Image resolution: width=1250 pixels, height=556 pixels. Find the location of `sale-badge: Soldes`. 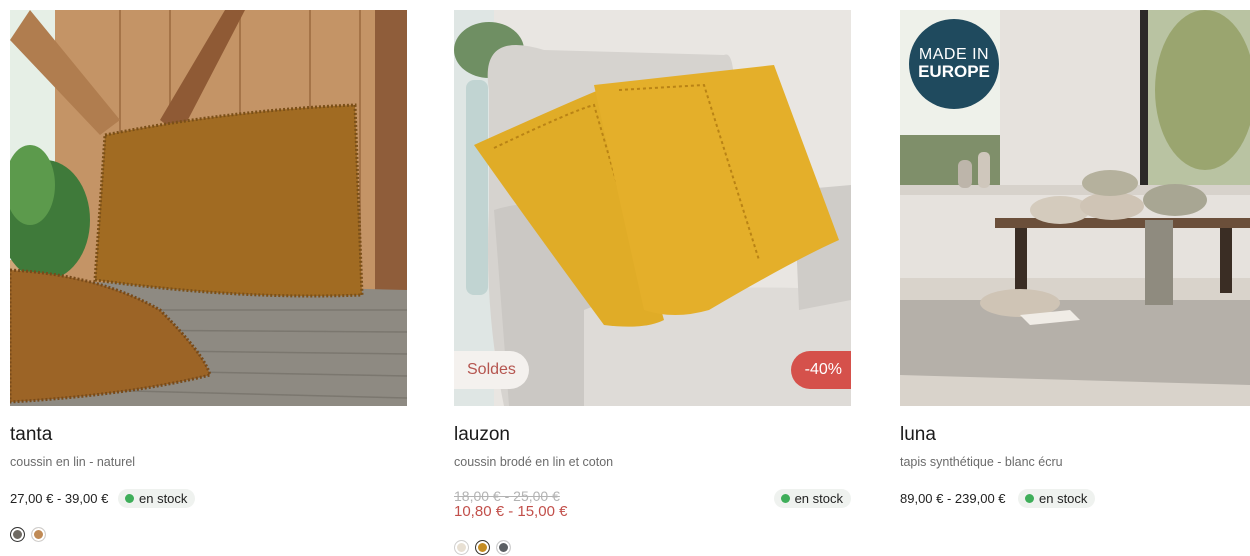

sale-badge: Soldes is located at coordinates (491, 370).